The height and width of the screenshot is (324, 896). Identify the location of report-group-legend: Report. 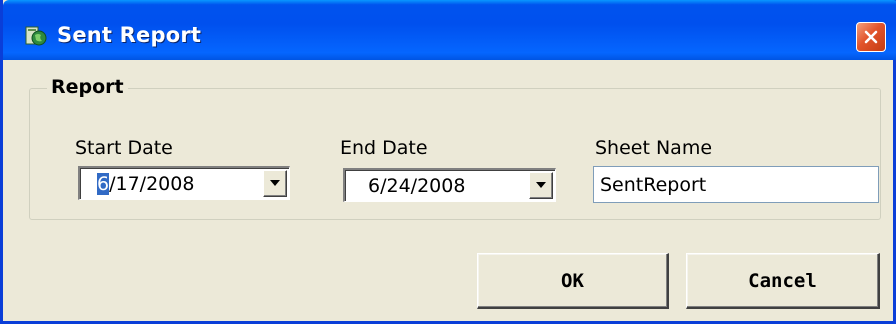
(87, 87).